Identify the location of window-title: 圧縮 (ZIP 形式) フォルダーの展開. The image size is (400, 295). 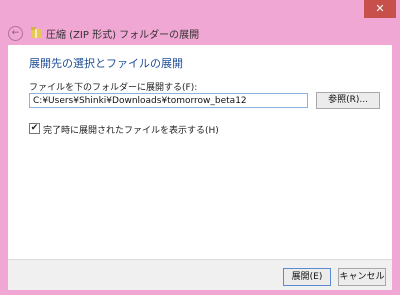
(123, 35).